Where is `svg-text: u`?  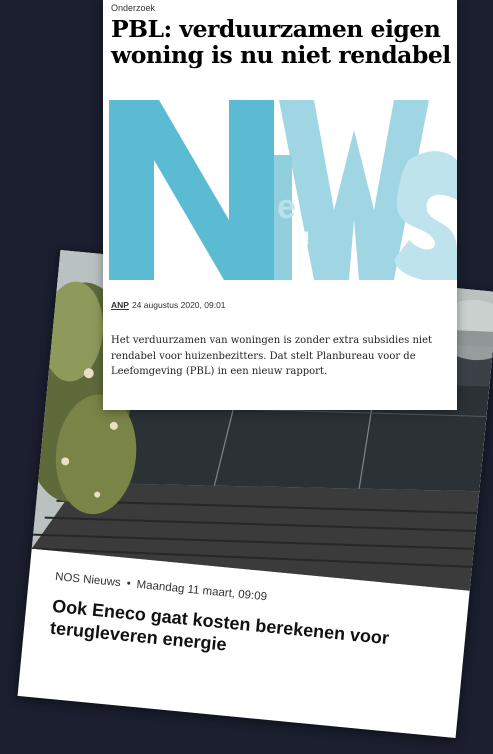
svg-text: u is located at coordinates (302, 236).